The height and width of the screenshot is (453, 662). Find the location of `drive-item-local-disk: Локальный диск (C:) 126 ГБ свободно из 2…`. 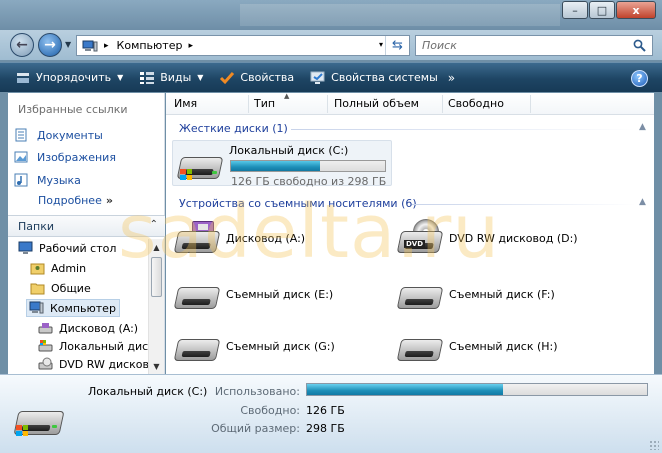

drive-item-local-disk: Локальный диск (C:) 126 ГБ свободно из 2… is located at coordinates (282, 164).